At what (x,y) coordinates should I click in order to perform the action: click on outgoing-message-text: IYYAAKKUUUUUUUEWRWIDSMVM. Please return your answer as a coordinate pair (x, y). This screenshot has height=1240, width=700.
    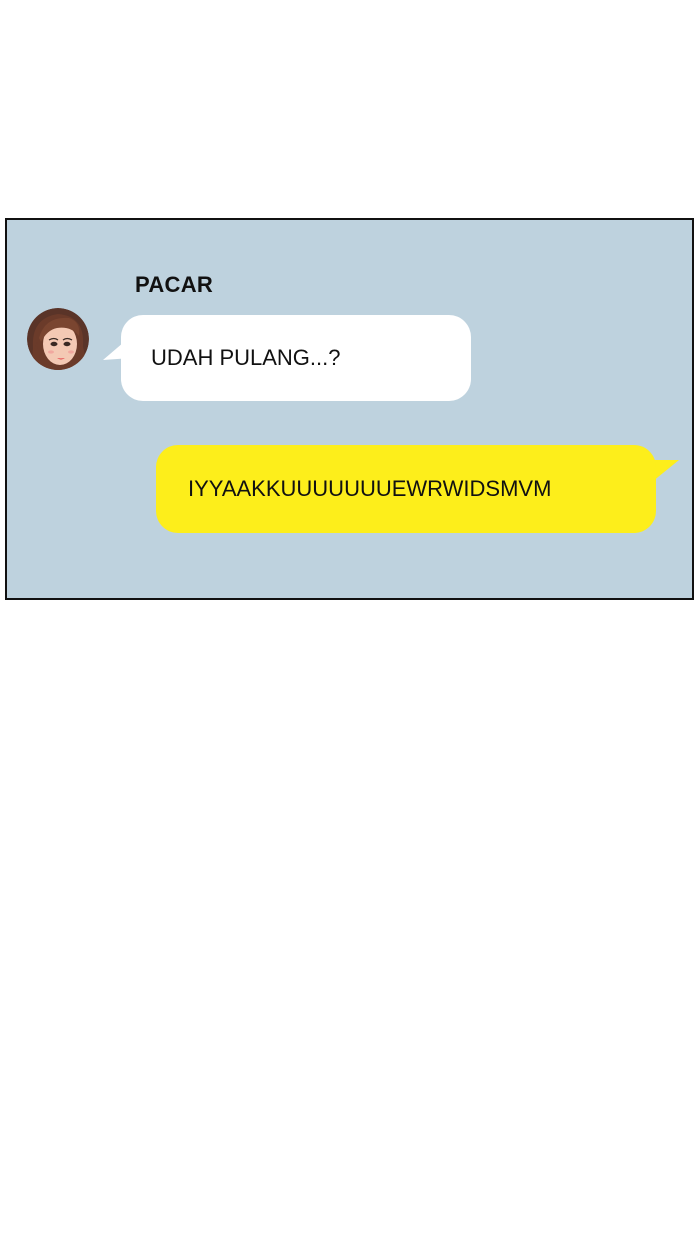
    Looking at the image, I should click on (370, 488).